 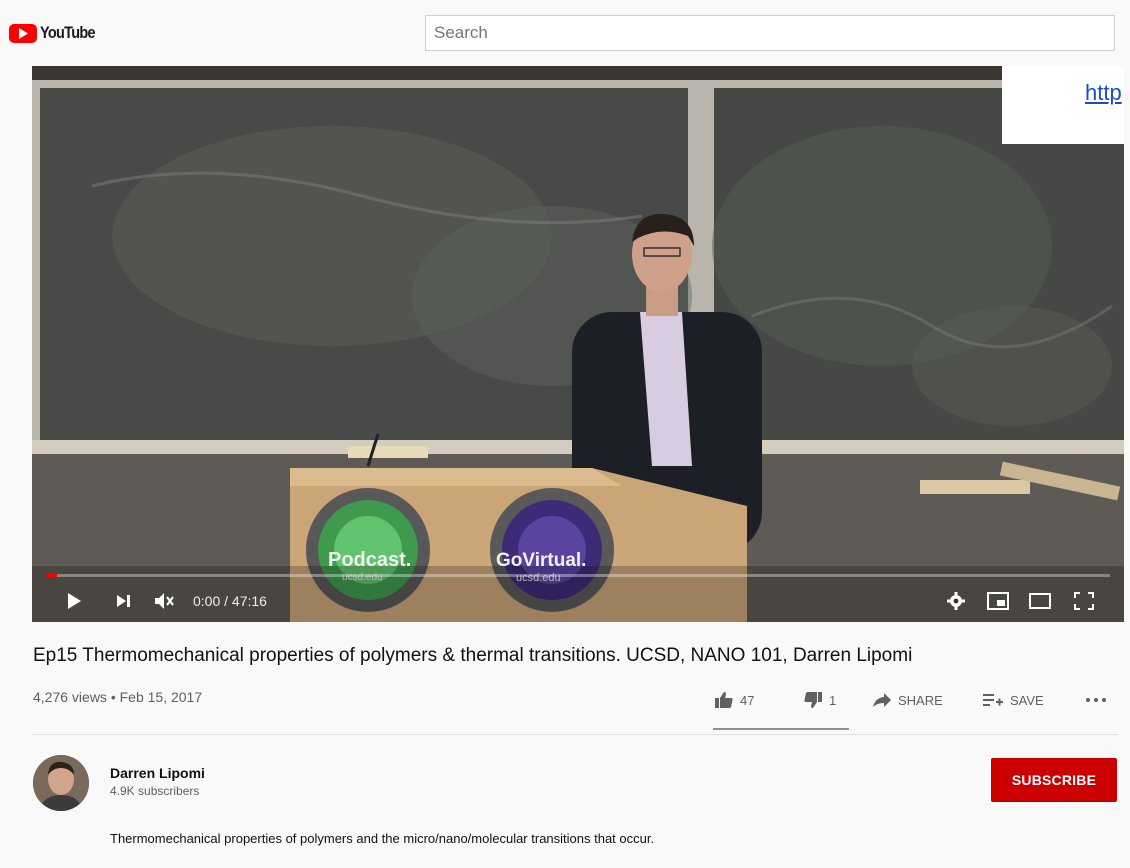 I want to click on search-box, so click(x=770, y=33).